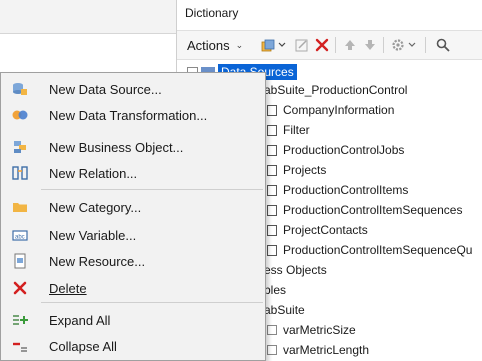  I want to click on tree-item-label: ProductionControlItemSequenceQu, so click(378, 250).